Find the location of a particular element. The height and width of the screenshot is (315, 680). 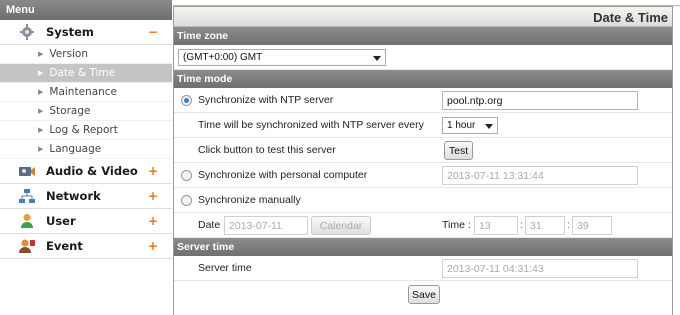

server-time-row: Server time 2013-07-11 04:31:43 is located at coordinates (423, 268).